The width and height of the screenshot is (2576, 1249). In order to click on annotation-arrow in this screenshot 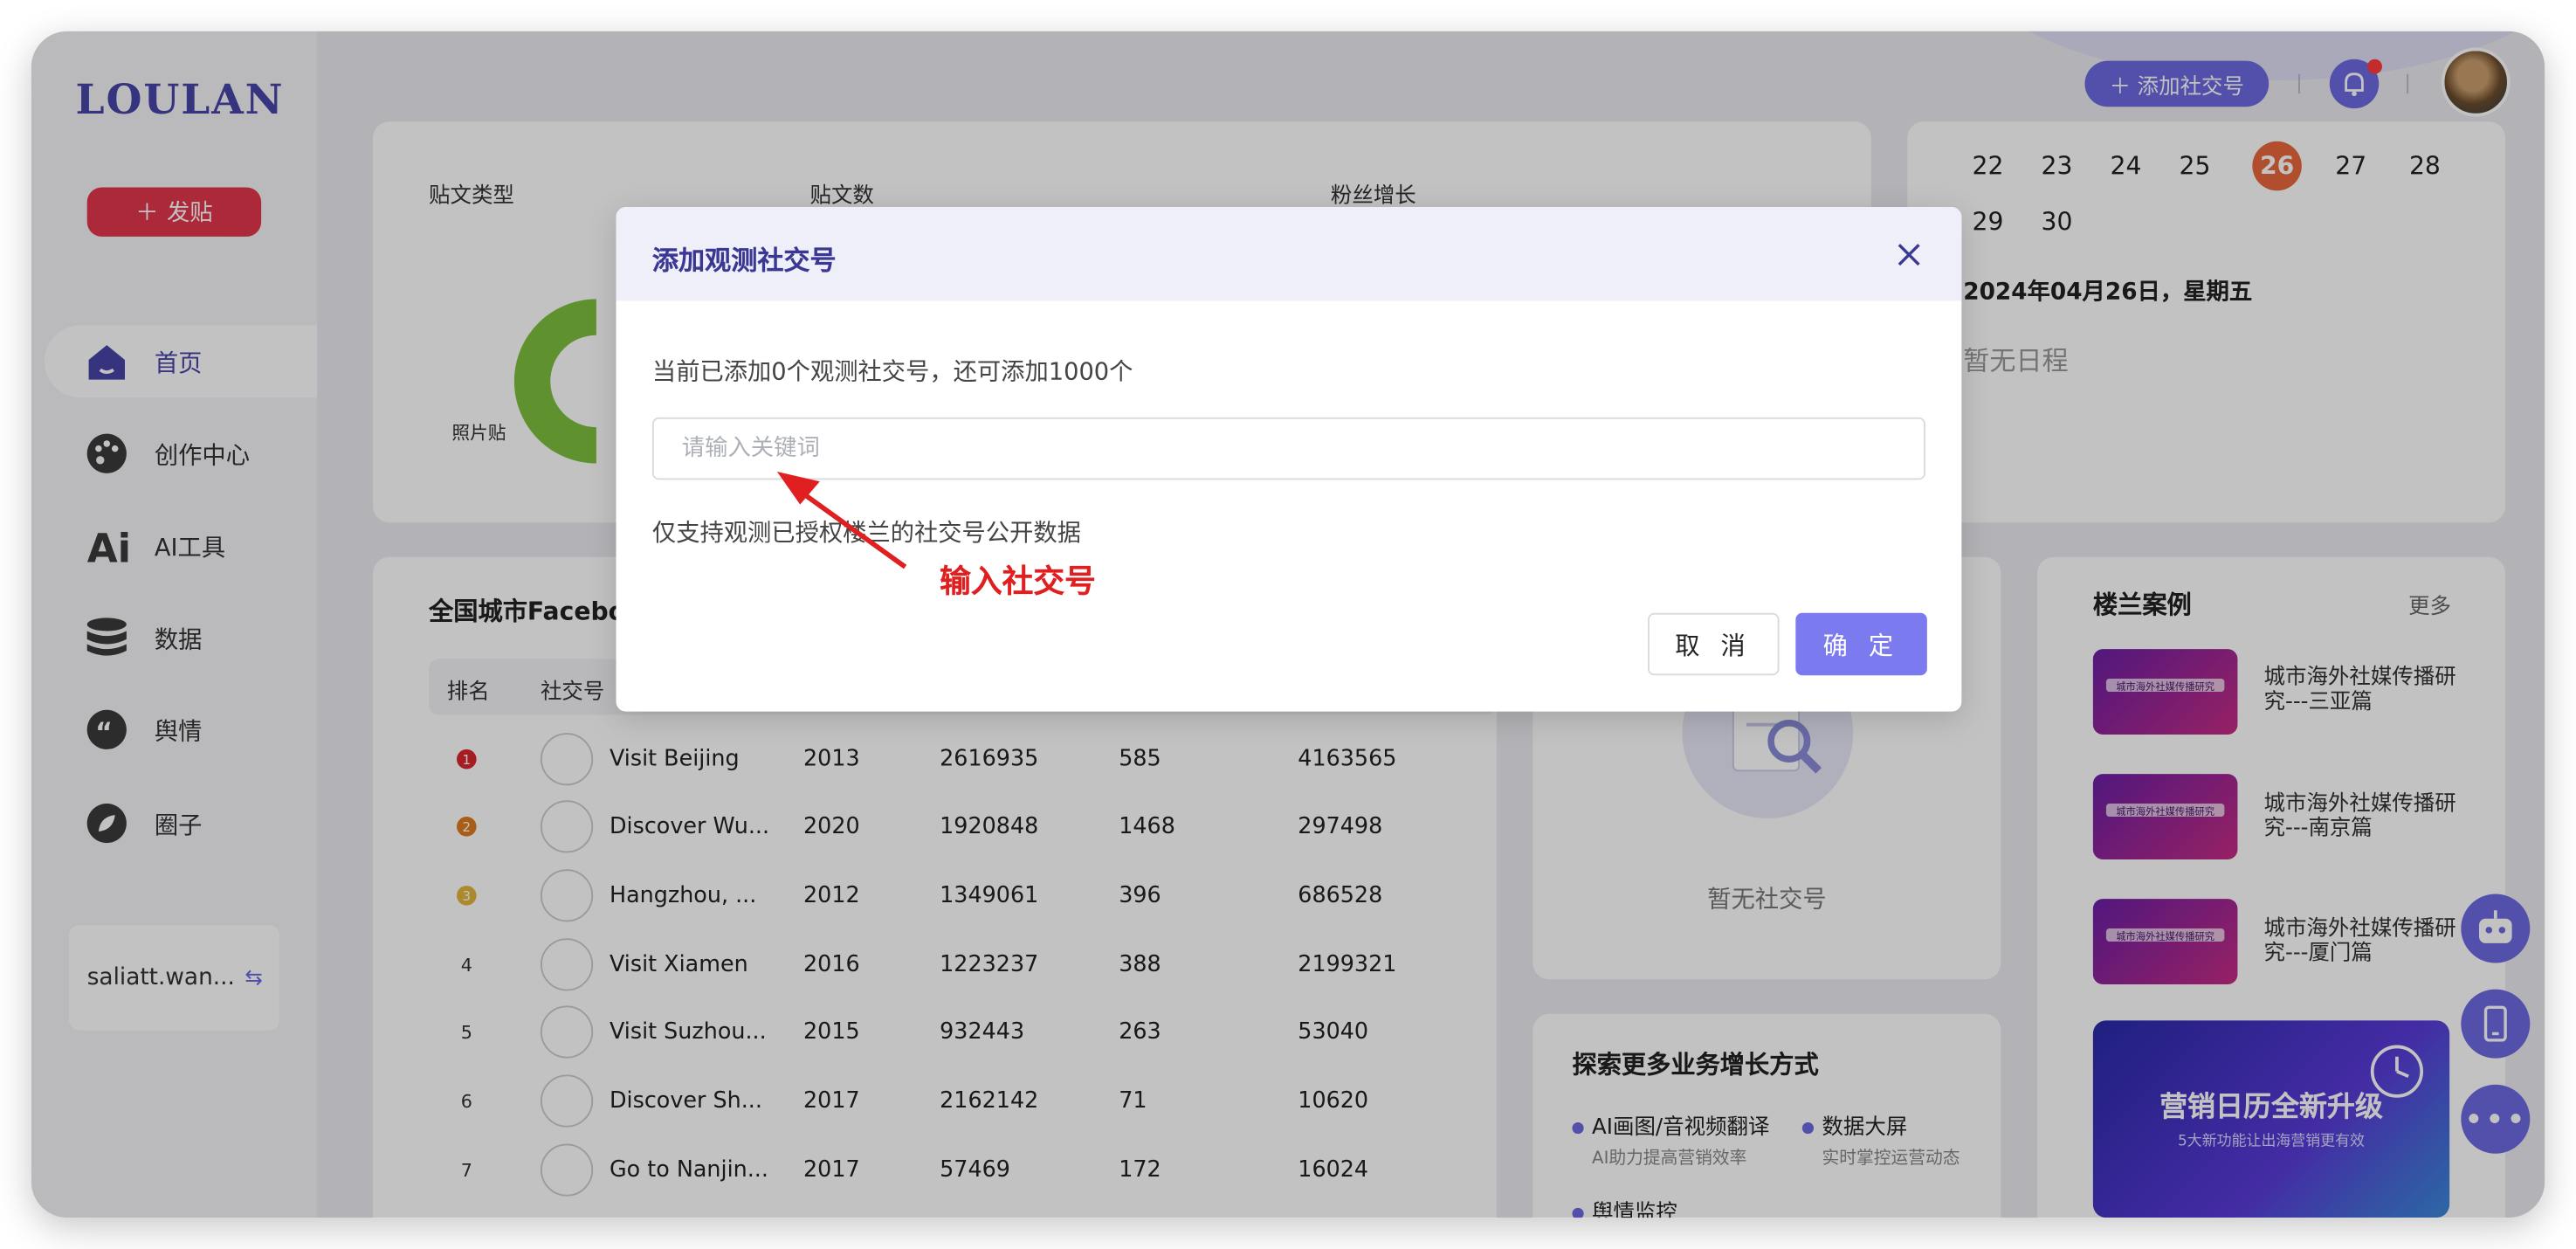, I will do `click(841, 520)`.